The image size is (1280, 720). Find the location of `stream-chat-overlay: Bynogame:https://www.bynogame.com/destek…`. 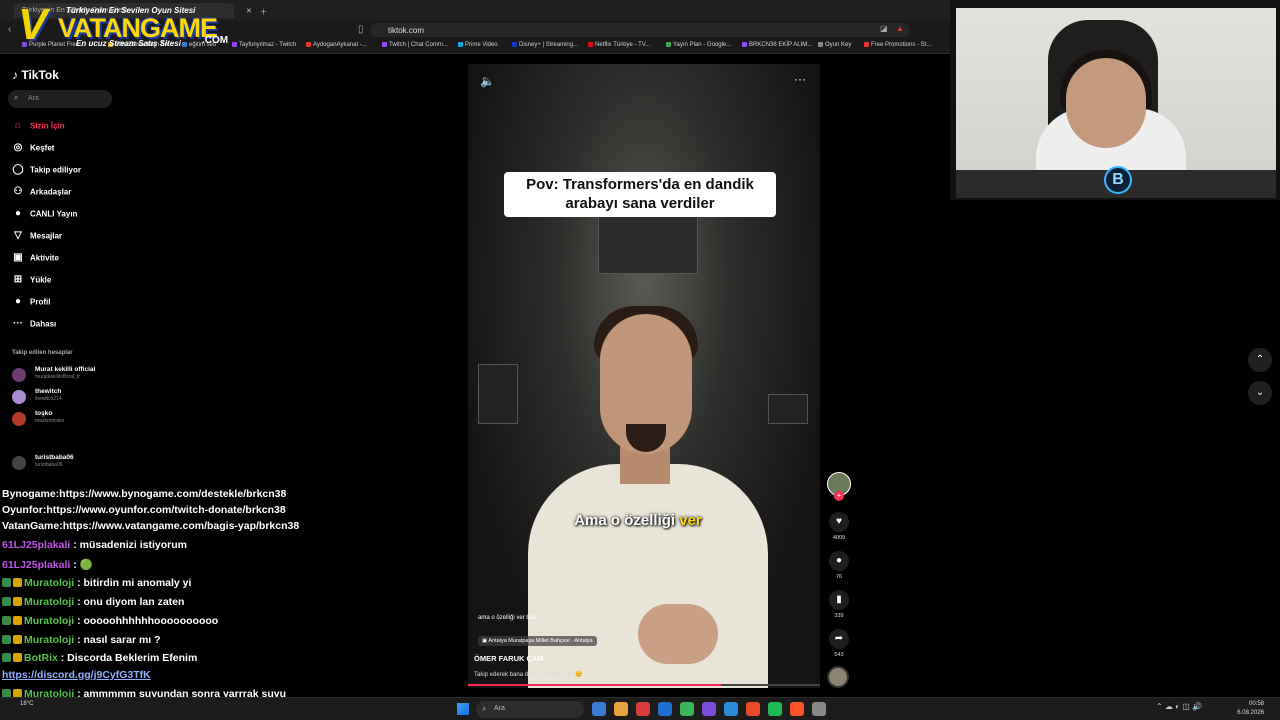

stream-chat-overlay: Bynogame:https://www.bynogame.com/destek… is located at coordinates (170, 602).